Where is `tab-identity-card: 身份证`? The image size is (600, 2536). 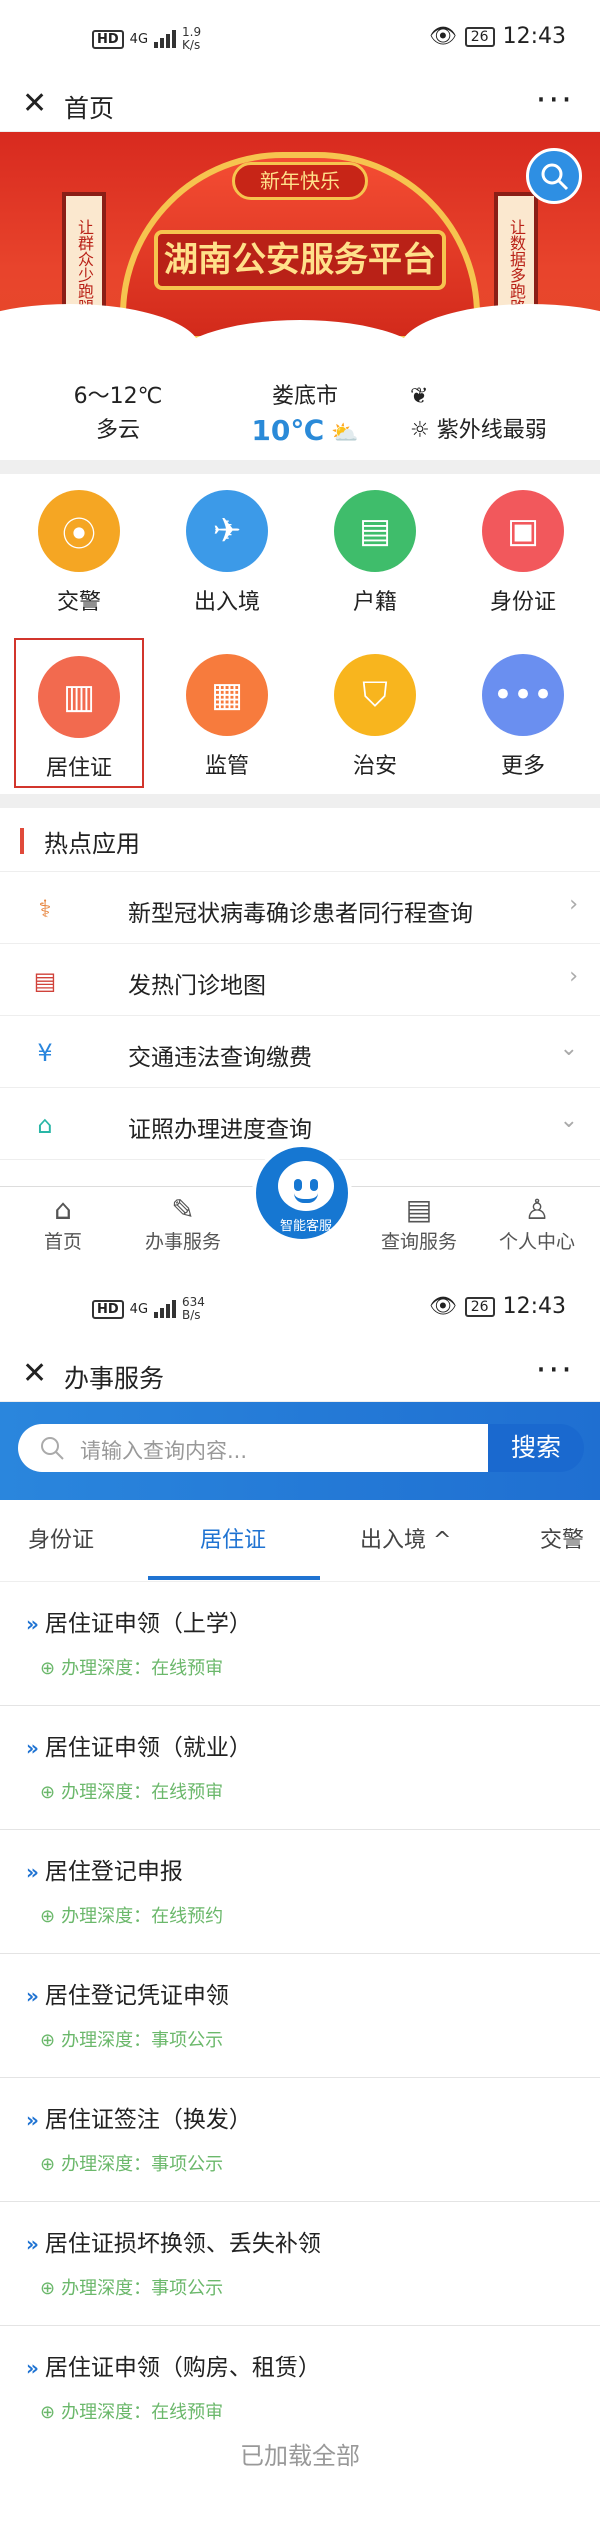 tab-identity-card: 身份证 is located at coordinates (61, 1538).